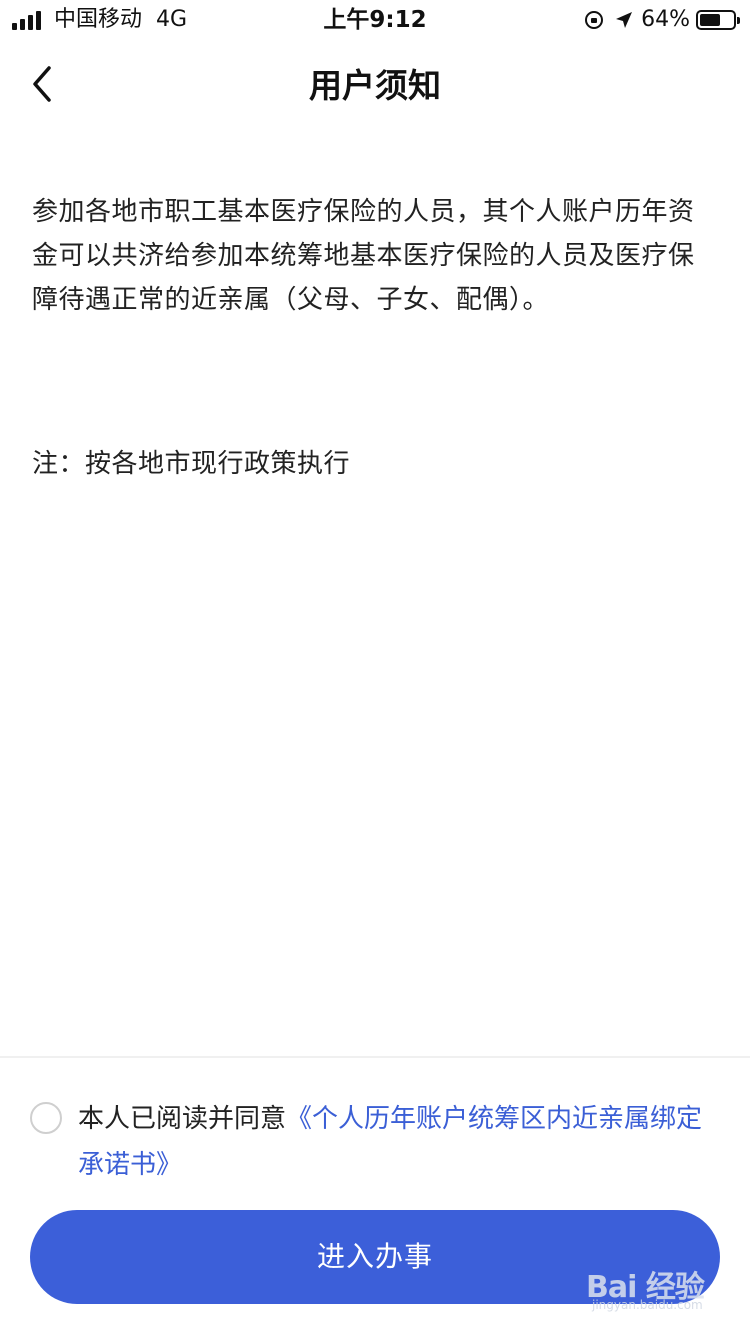 The height and width of the screenshot is (1334, 750). Describe the element at coordinates (594, 20) in the screenshot. I see `orientation-lock-icon` at that location.